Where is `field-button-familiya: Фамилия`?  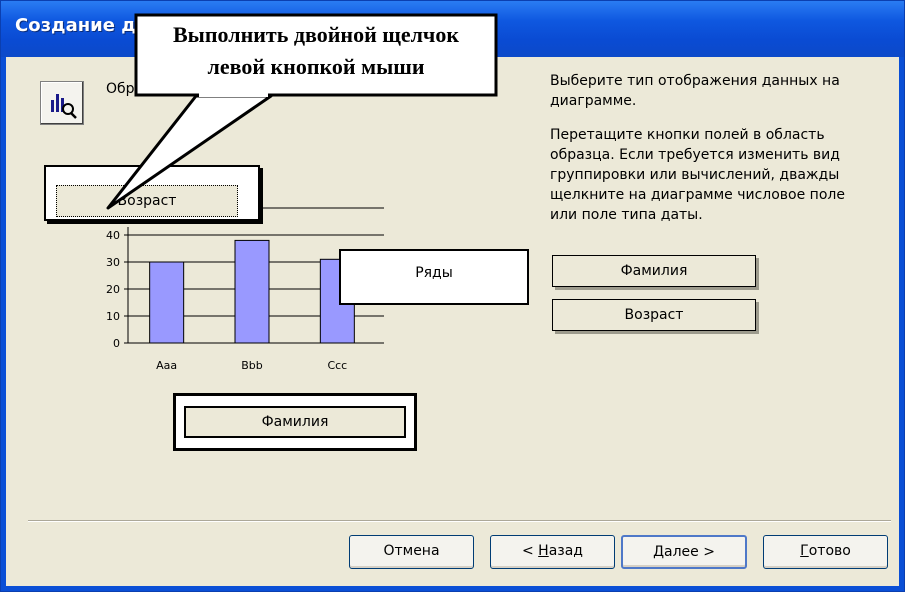
field-button-familiya: Фамилия is located at coordinates (654, 271).